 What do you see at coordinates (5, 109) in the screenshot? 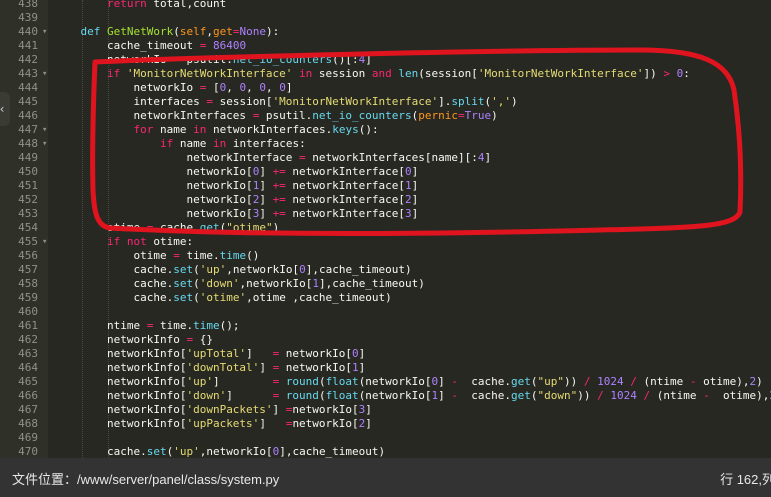
I see `collapse-panel-button: ‹` at bounding box center [5, 109].